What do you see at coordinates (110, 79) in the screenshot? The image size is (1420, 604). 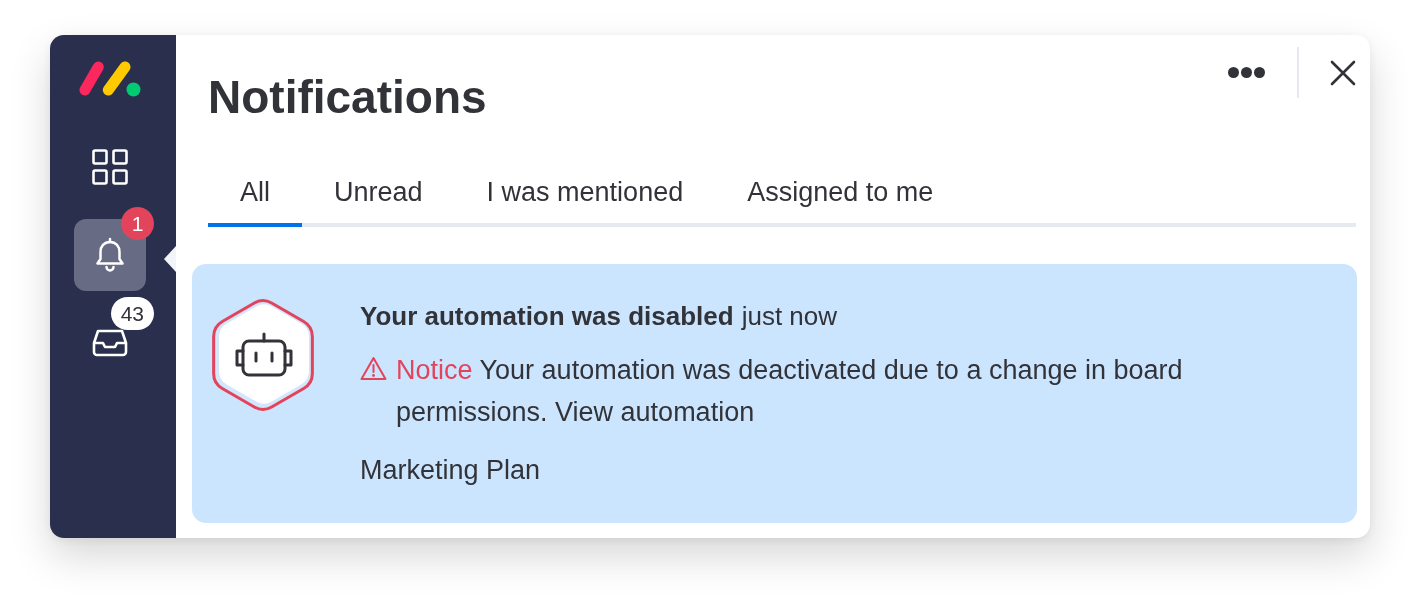 I see `logo-icon` at bounding box center [110, 79].